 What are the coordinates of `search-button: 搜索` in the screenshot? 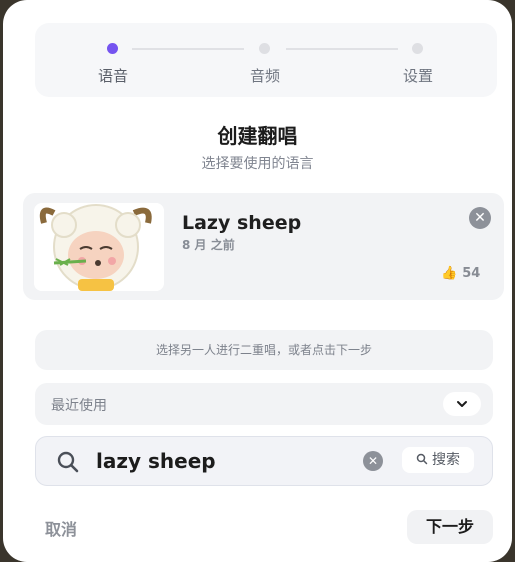 It's located at (438, 460).